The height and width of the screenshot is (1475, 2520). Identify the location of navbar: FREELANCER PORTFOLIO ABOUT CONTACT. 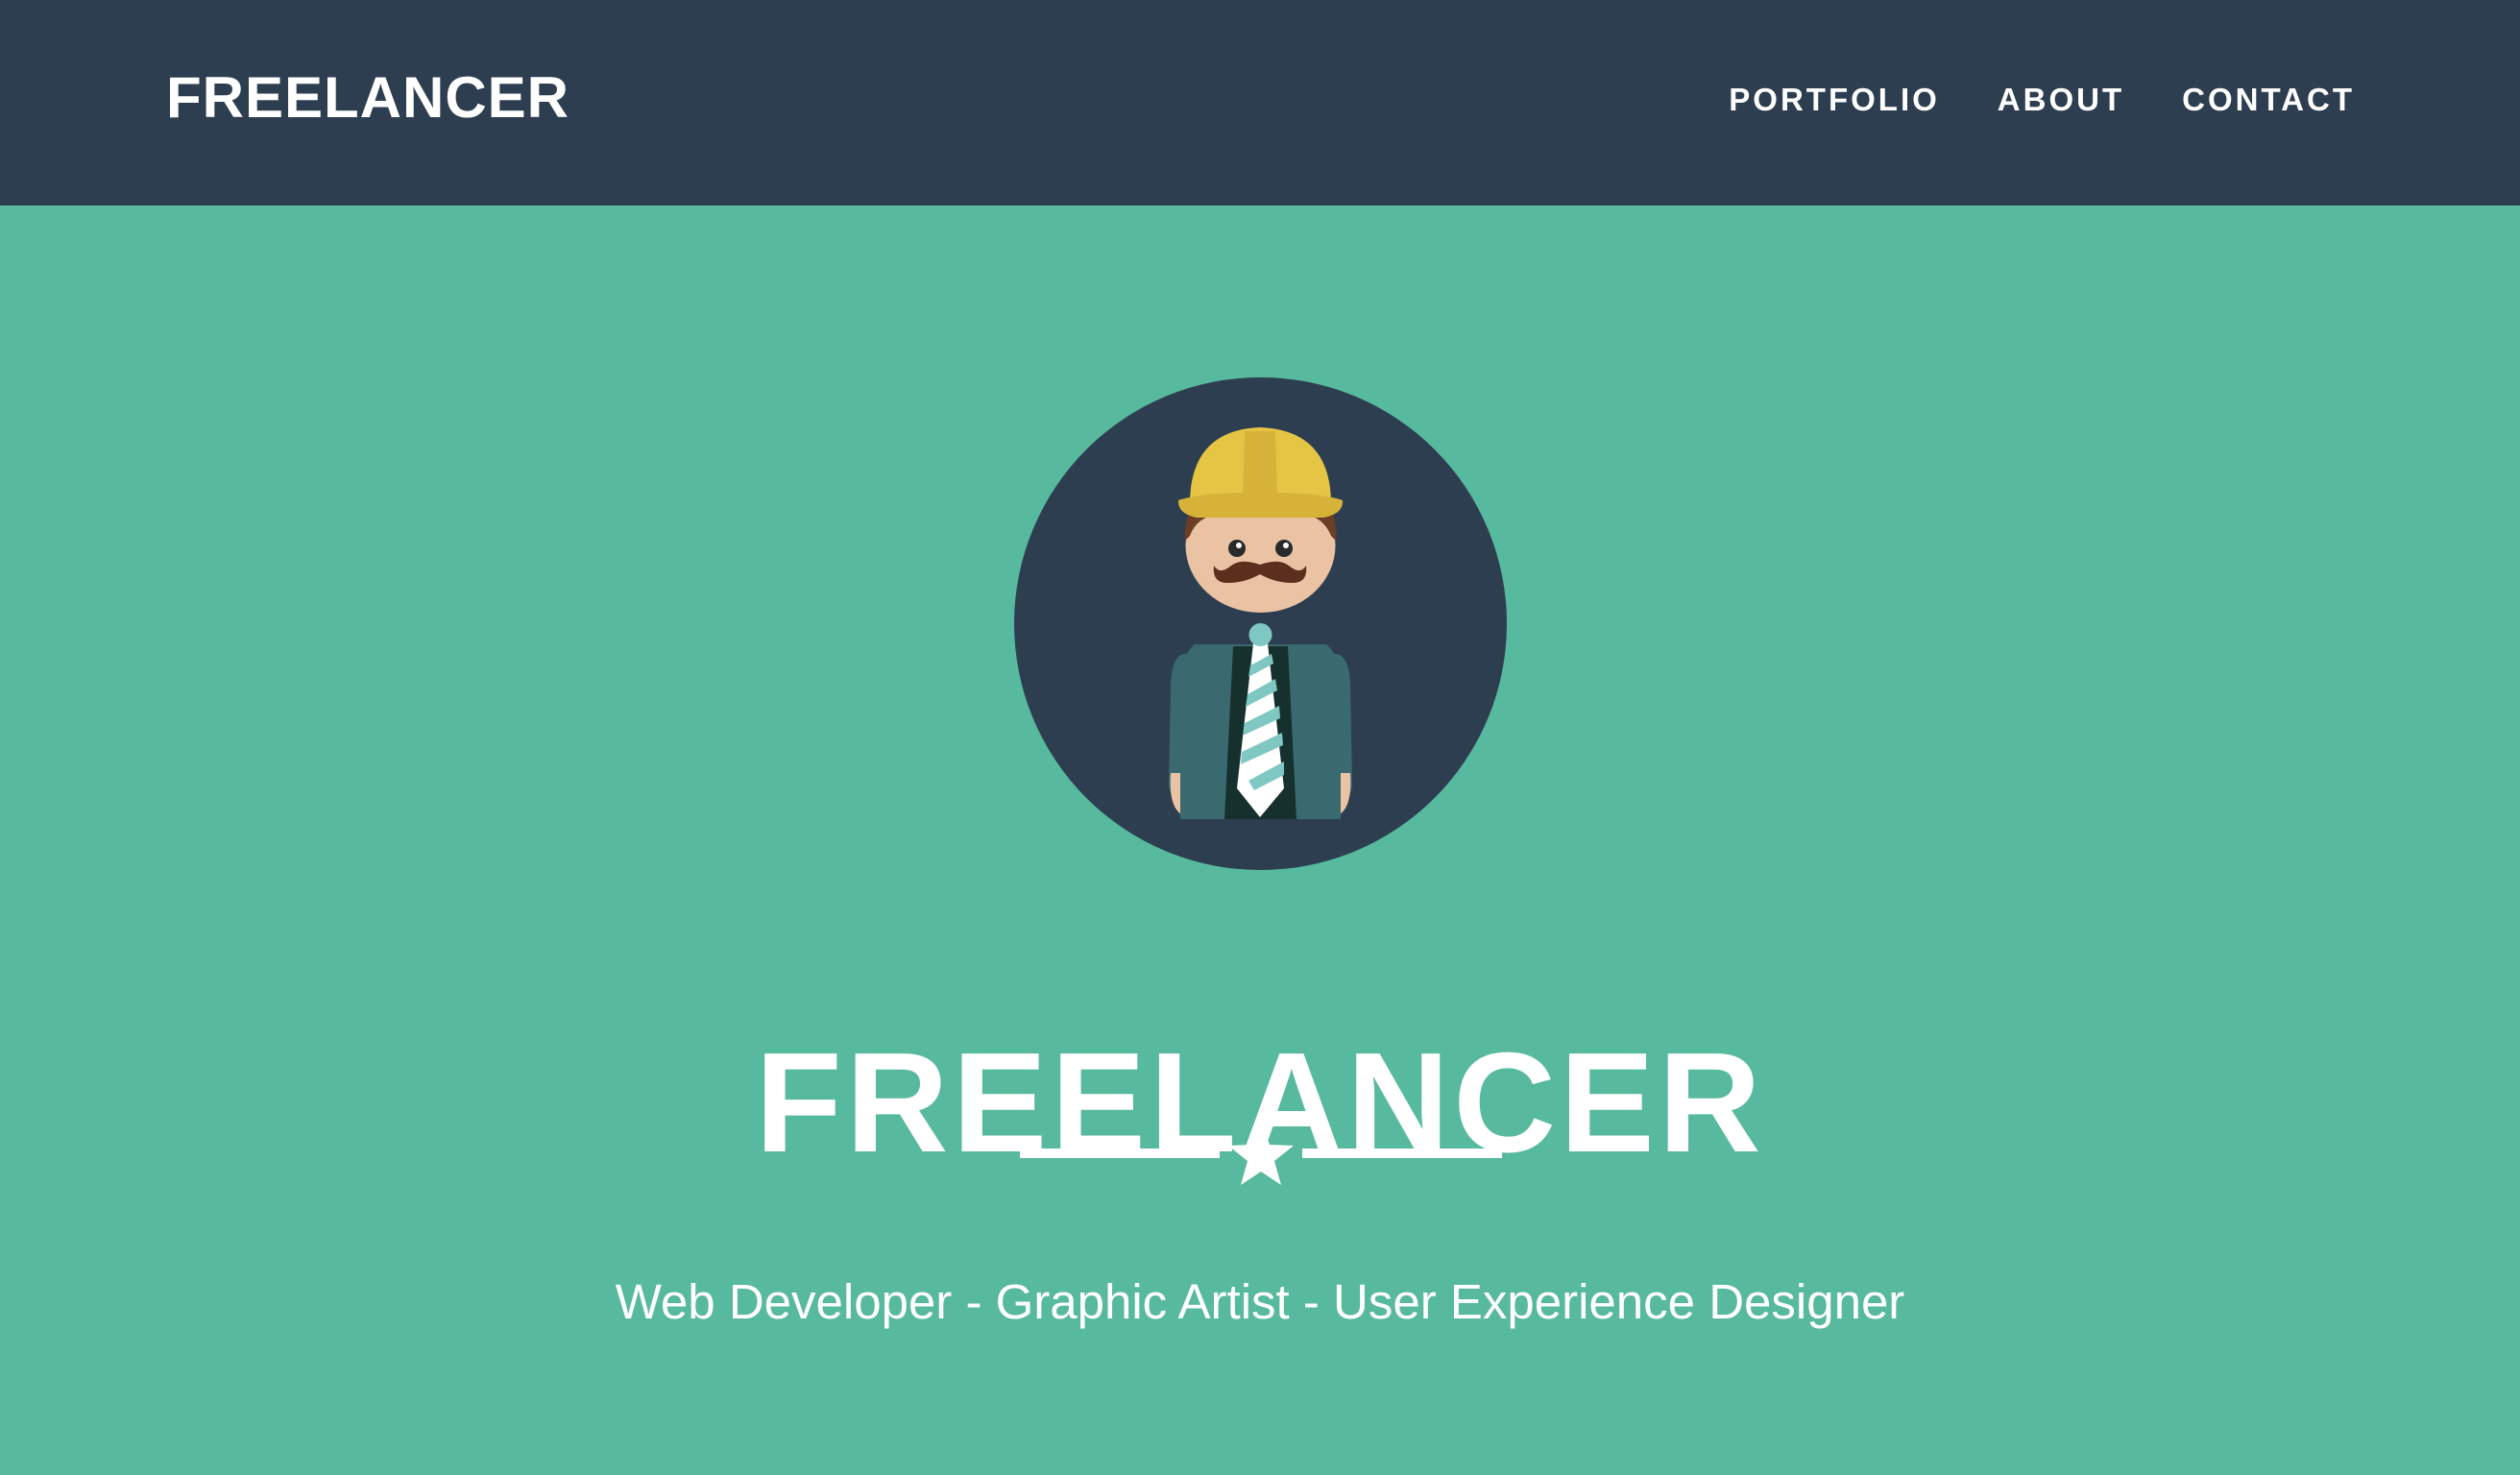
(1260, 103).